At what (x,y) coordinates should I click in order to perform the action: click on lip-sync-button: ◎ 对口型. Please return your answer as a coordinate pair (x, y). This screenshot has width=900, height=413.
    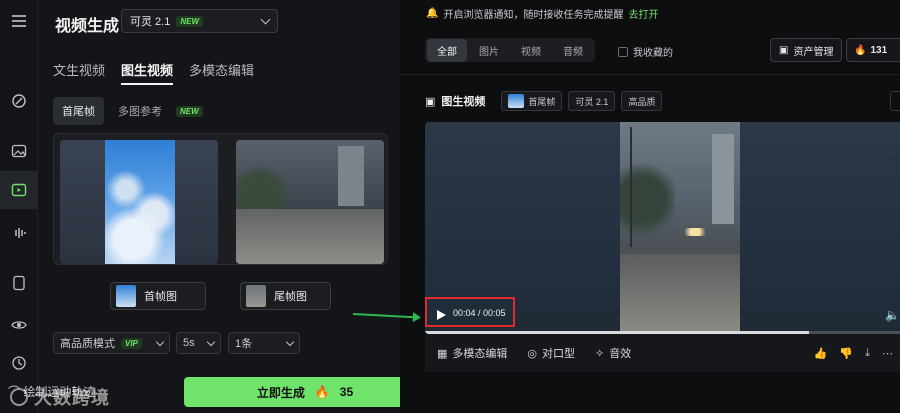
    Looking at the image, I should click on (551, 353).